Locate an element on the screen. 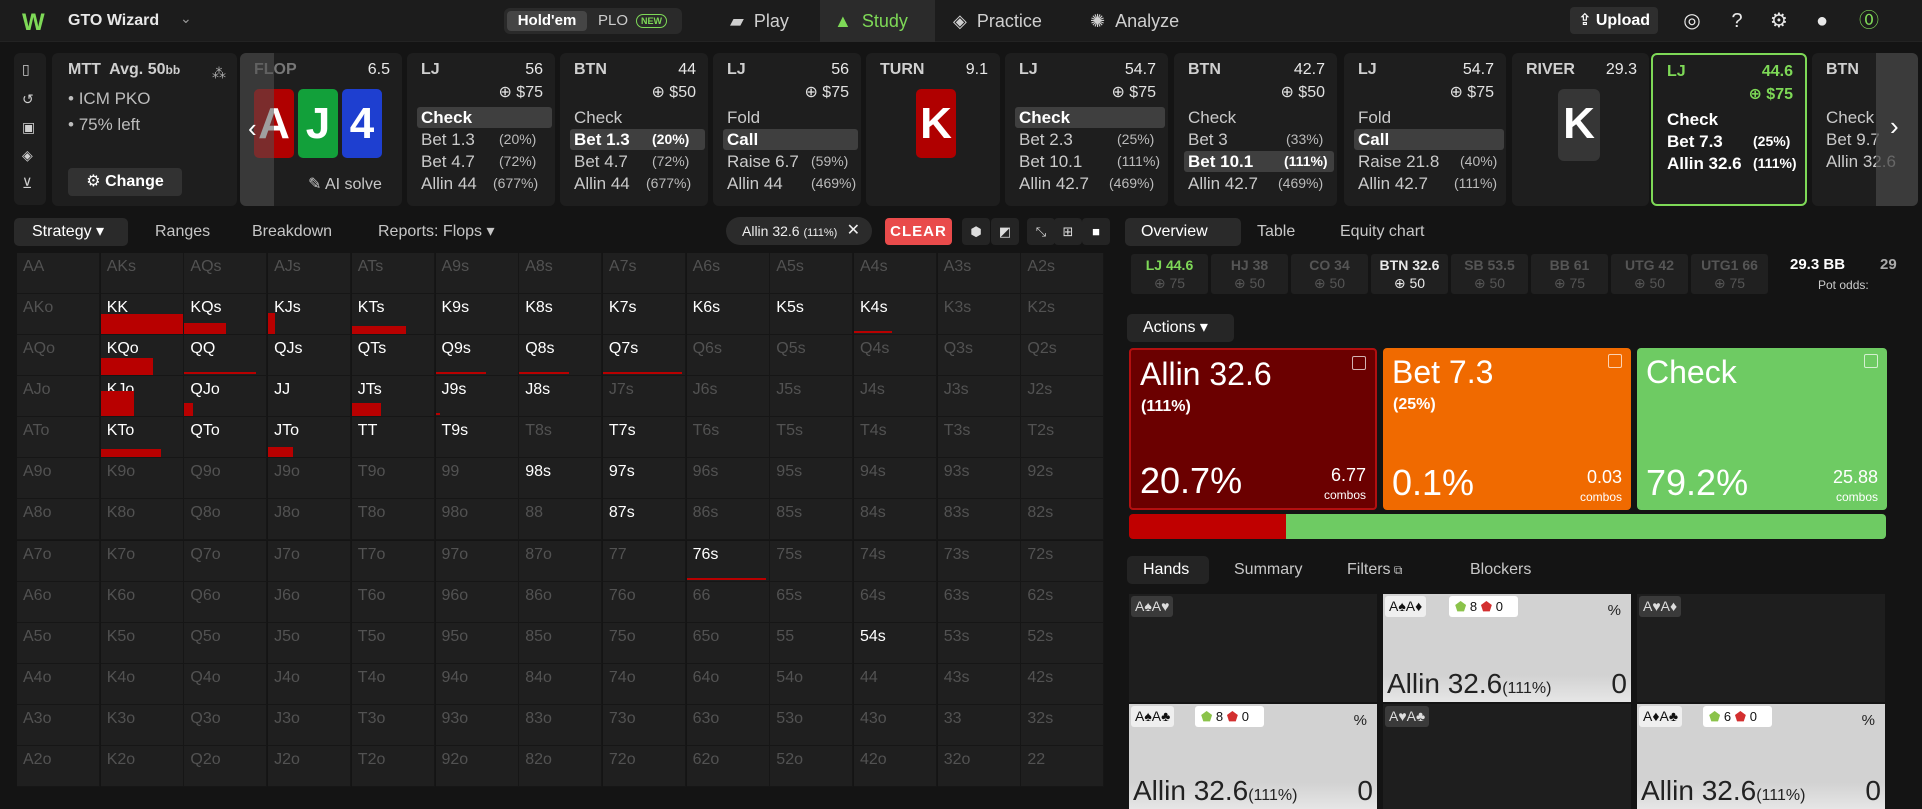  hand-cell: 53s is located at coordinates (979, 643).